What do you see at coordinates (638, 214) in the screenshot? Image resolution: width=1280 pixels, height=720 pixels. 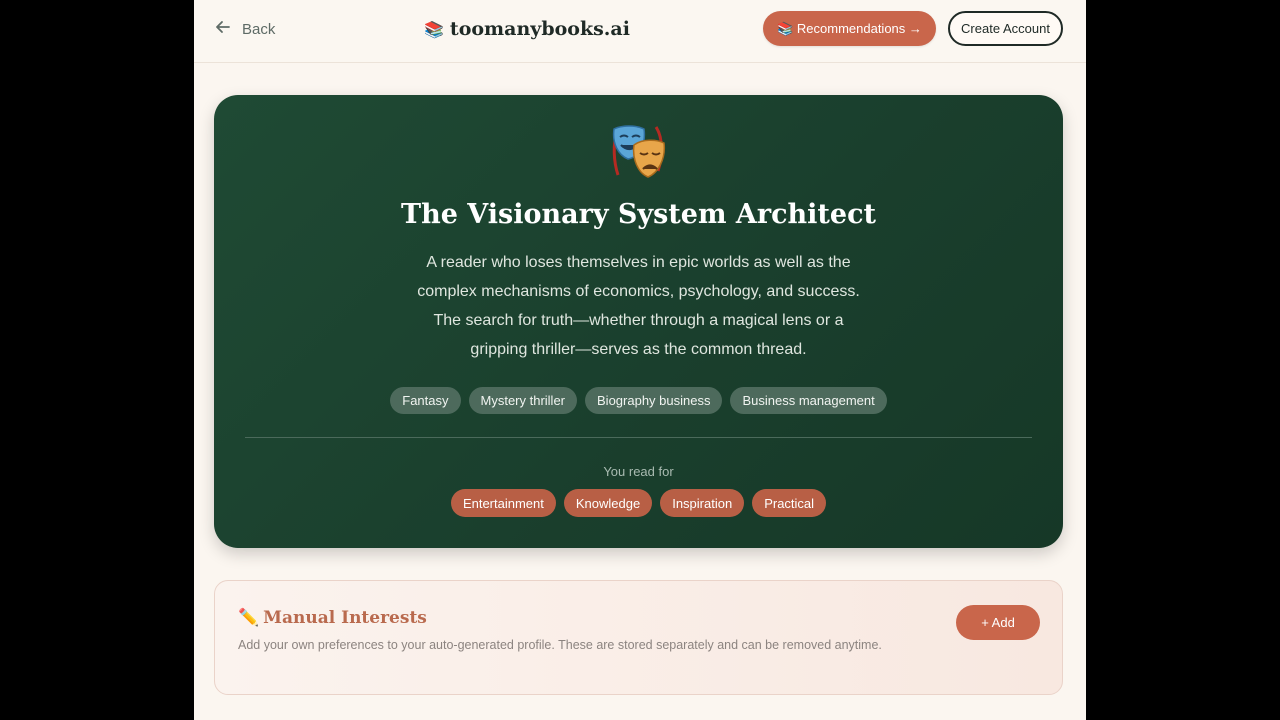 I see `profile-title: The Visionary System Architect` at bounding box center [638, 214].